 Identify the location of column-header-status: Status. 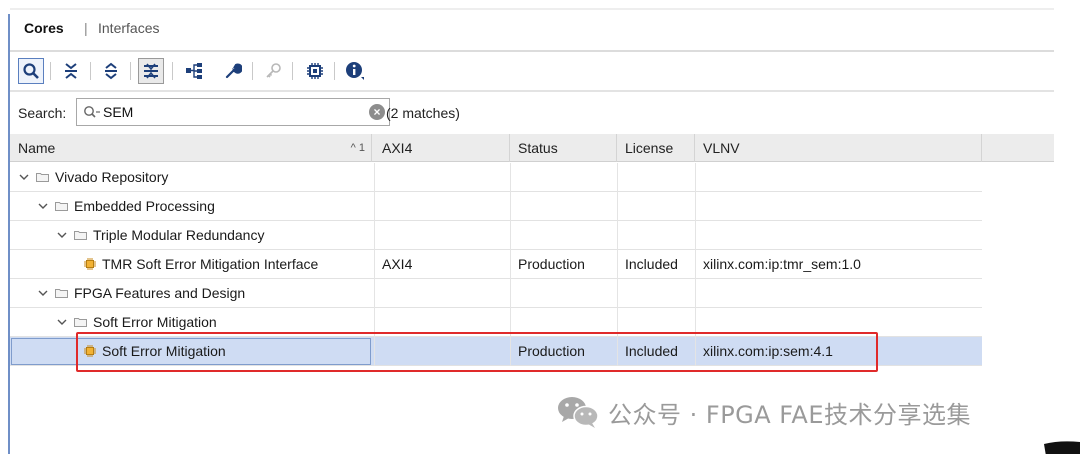
(563, 148).